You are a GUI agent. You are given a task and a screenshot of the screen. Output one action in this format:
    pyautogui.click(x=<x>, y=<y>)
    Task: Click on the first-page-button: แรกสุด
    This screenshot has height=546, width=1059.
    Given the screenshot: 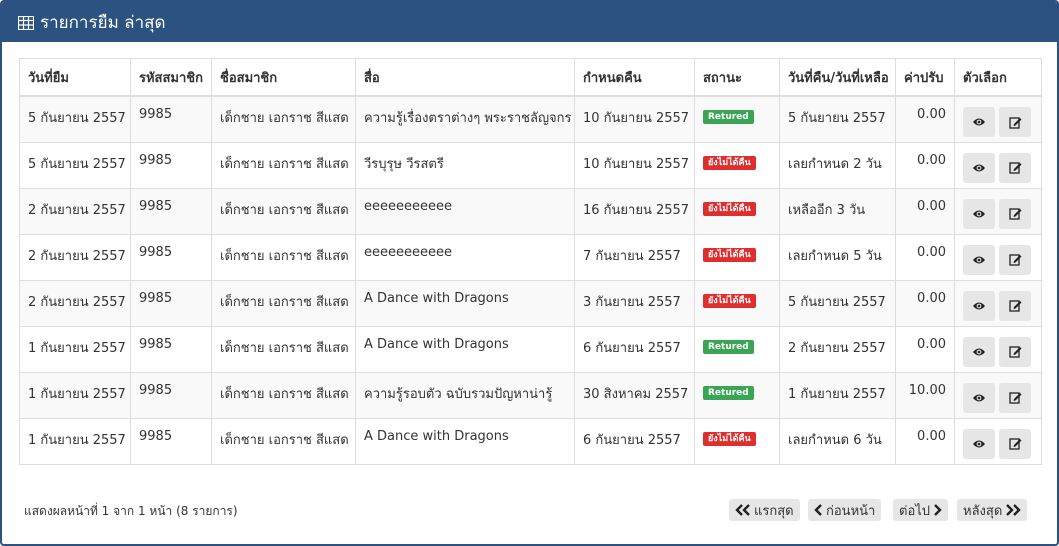 What is the action you would take?
    pyautogui.click(x=764, y=510)
    